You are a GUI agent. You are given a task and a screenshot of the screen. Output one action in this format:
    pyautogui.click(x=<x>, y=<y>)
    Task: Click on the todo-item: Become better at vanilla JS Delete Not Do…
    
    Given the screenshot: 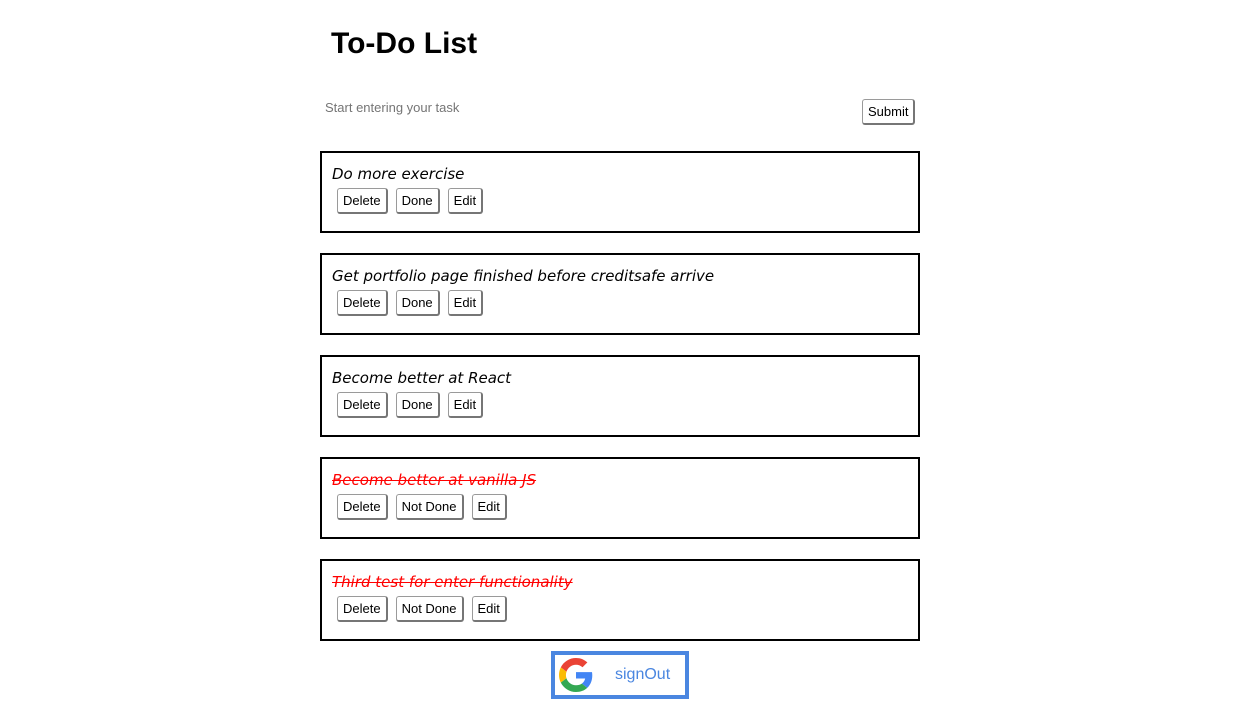 What is the action you would take?
    pyautogui.click(x=620, y=498)
    